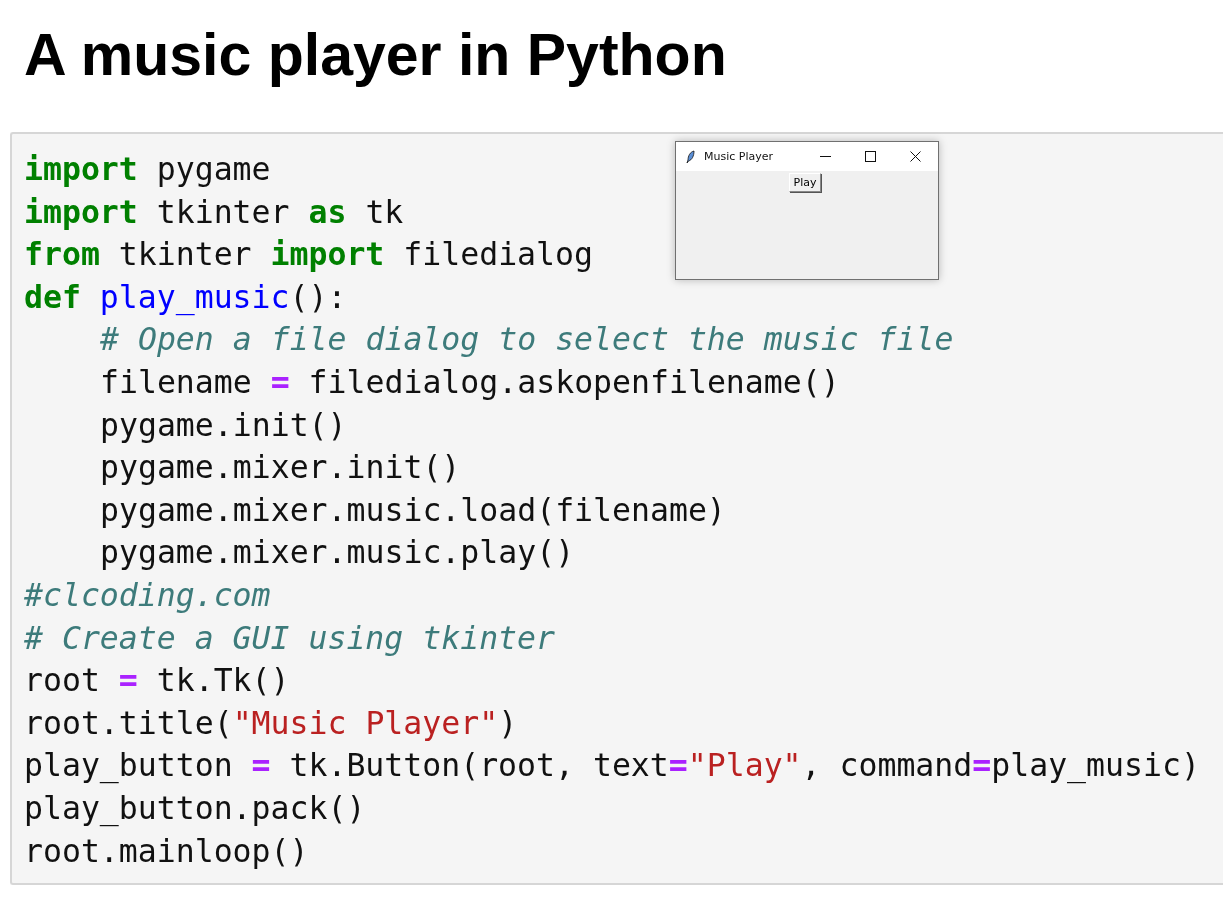 The image size is (1223, 906). Describe the element at coordinates (280, 468) in the screenshot. I see `code-line: pygame.mixer.init()` at that location.